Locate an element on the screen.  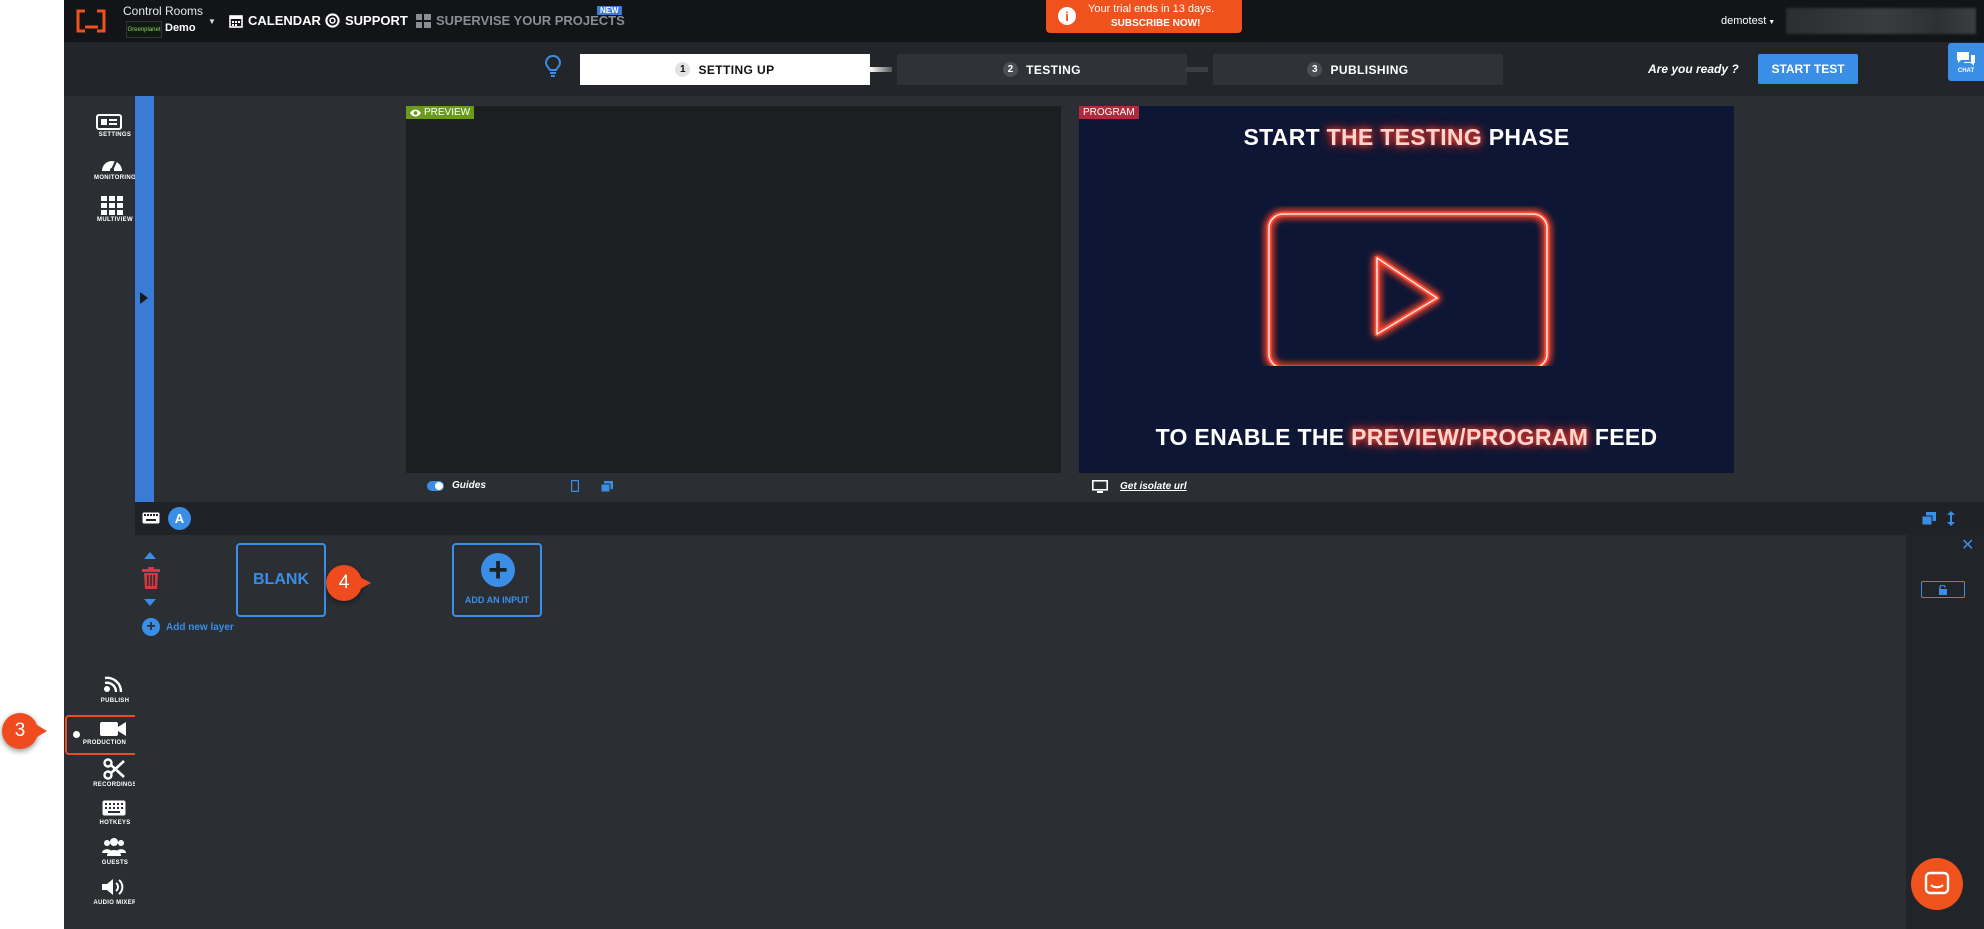
scene-a-button: A is located at coordinates (179, 518).